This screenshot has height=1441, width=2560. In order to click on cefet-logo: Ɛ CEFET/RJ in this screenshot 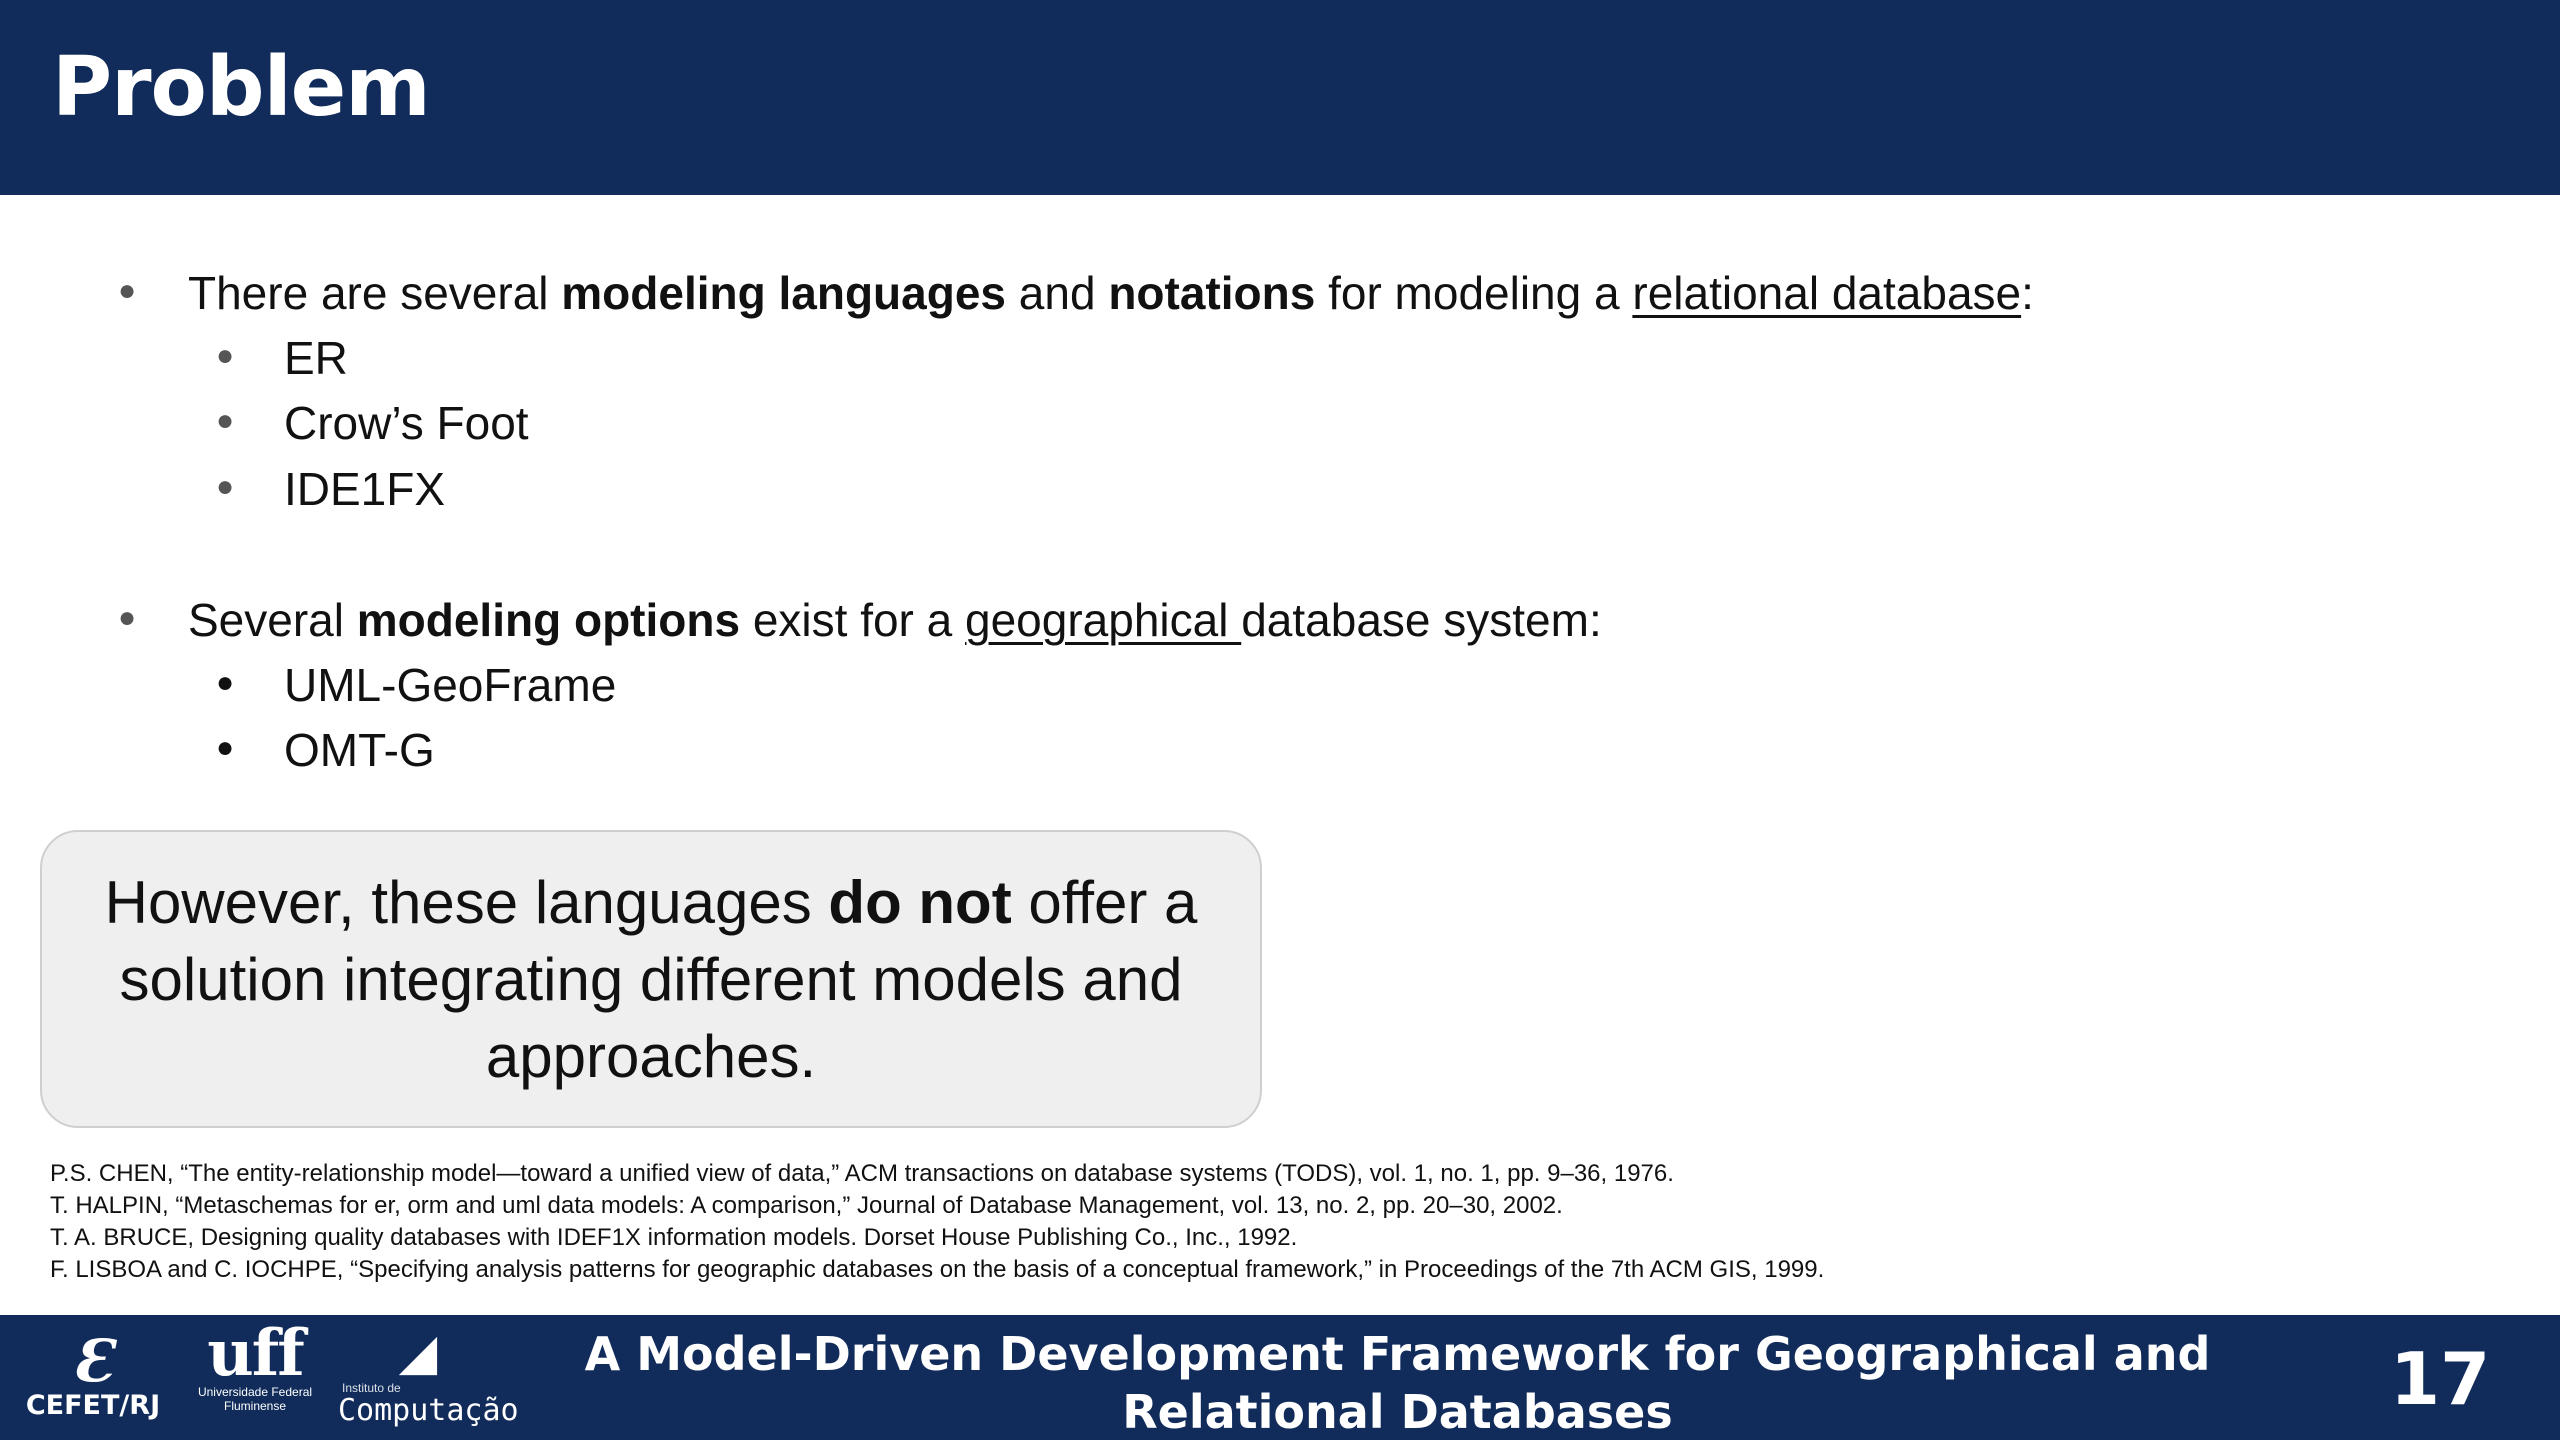, I will do `click(93, 1376)`.